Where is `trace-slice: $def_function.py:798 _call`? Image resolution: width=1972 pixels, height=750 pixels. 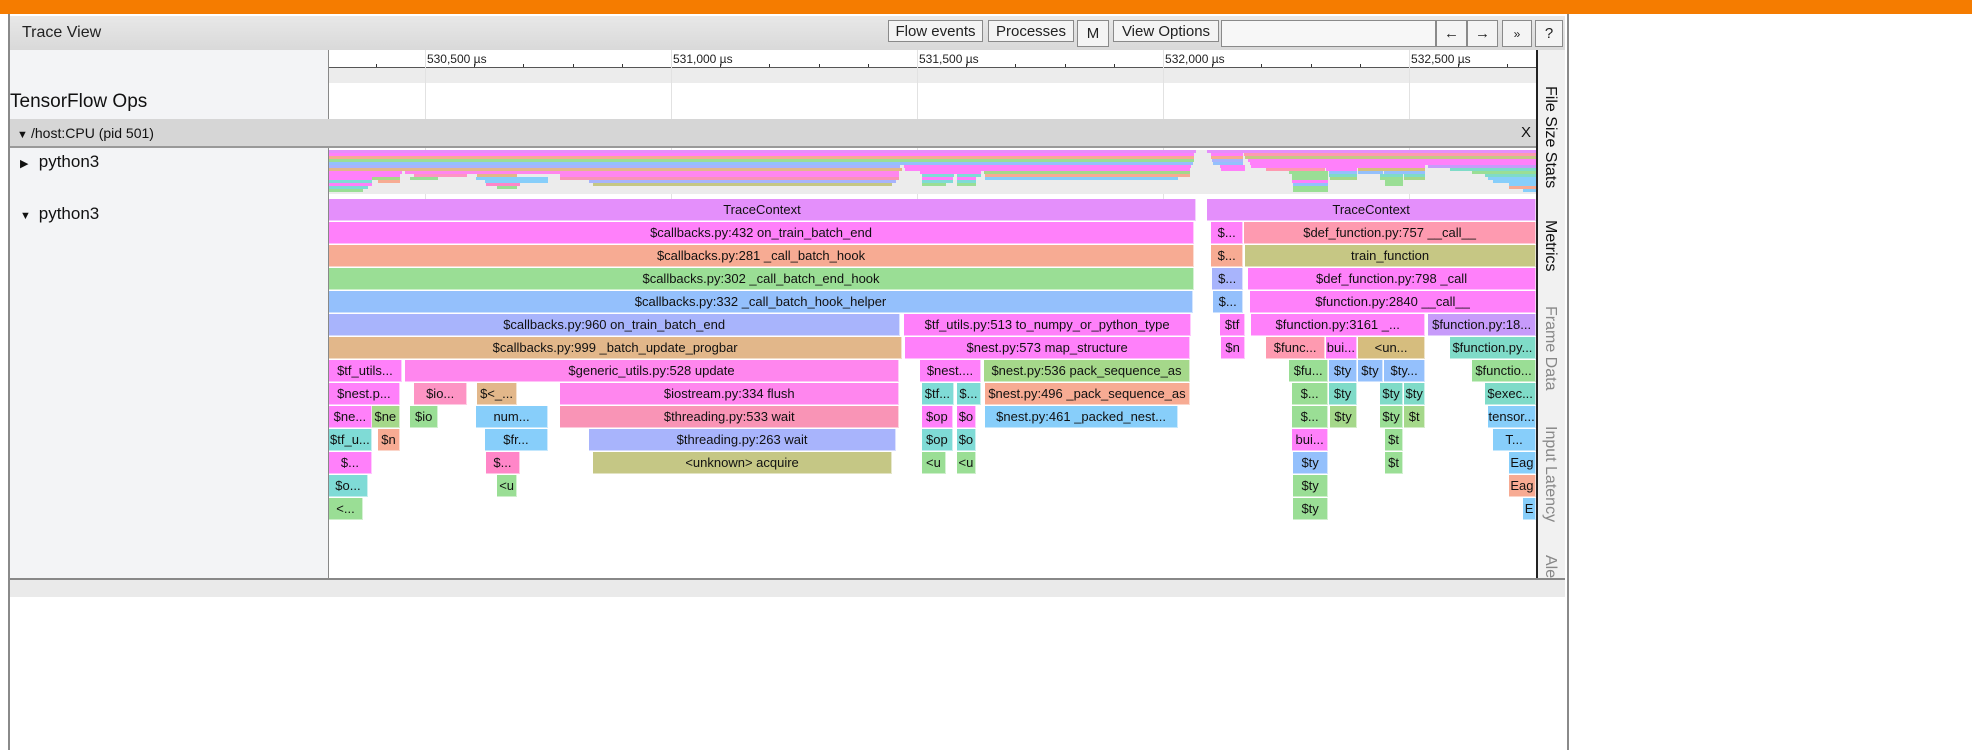
trace-slice: $def_function.py:798 _call is located at coordinates (1392, 279).